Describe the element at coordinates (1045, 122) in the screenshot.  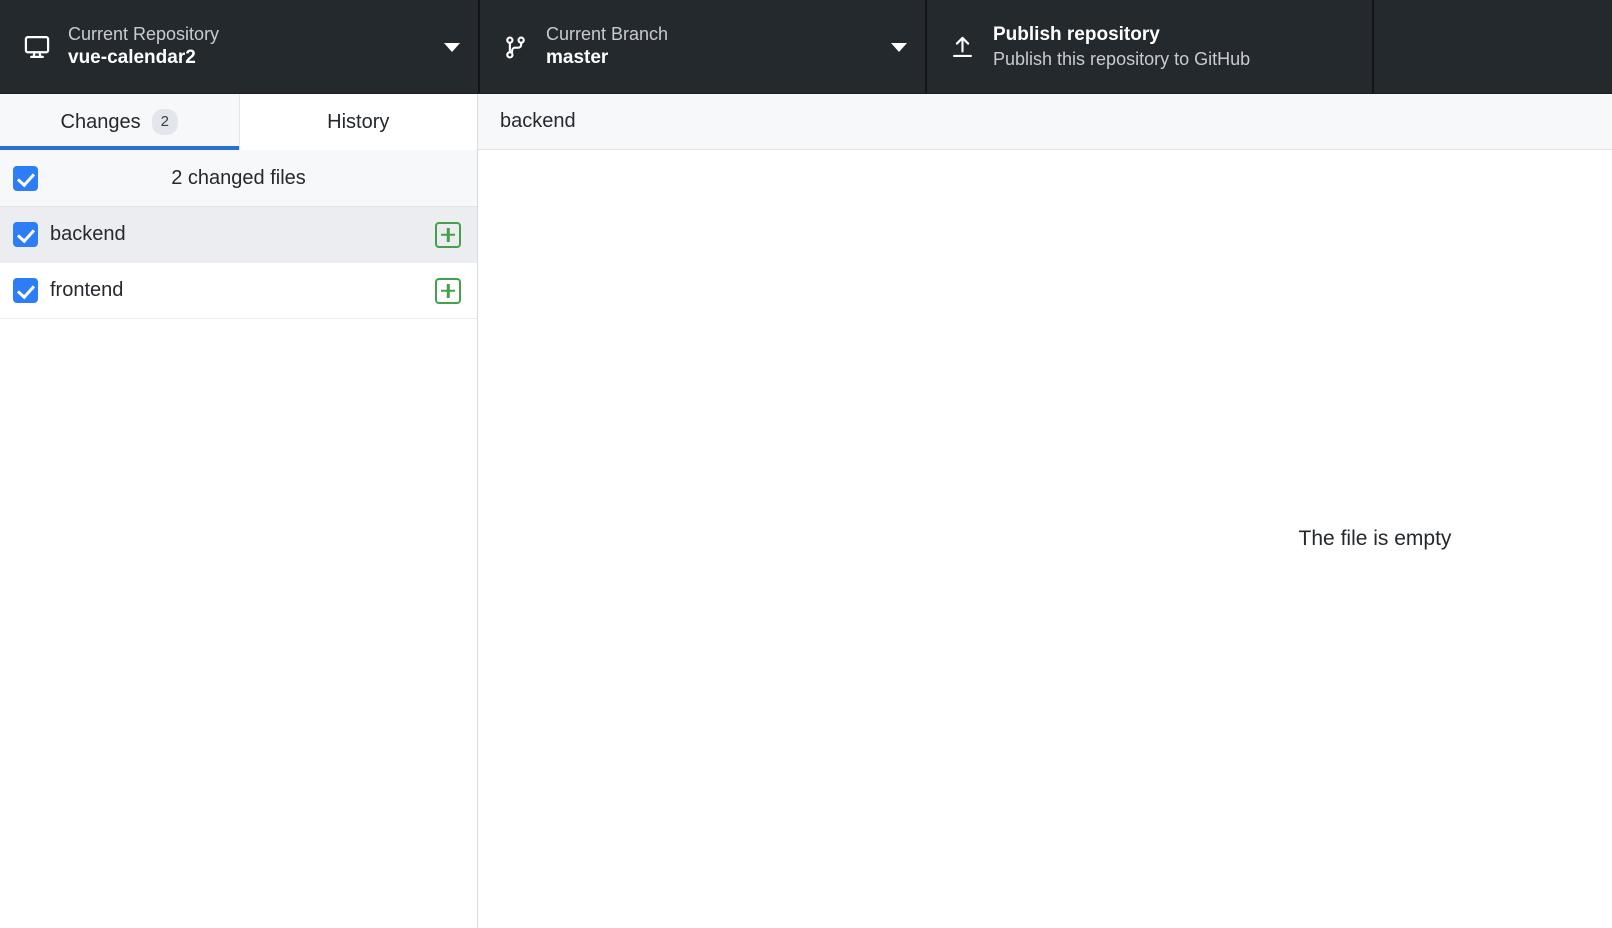
I see `diff-header: backend` at that location.